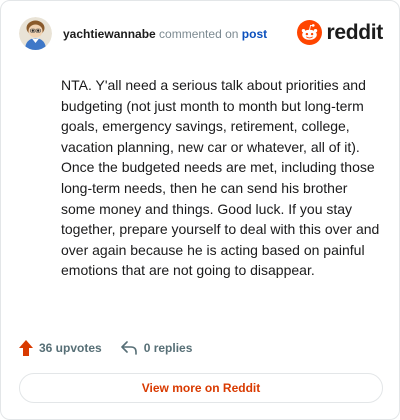  Describe the element at coordinates (70, 348) in the screenshot. I see `upvote-count: 36 upvotes` at that location.